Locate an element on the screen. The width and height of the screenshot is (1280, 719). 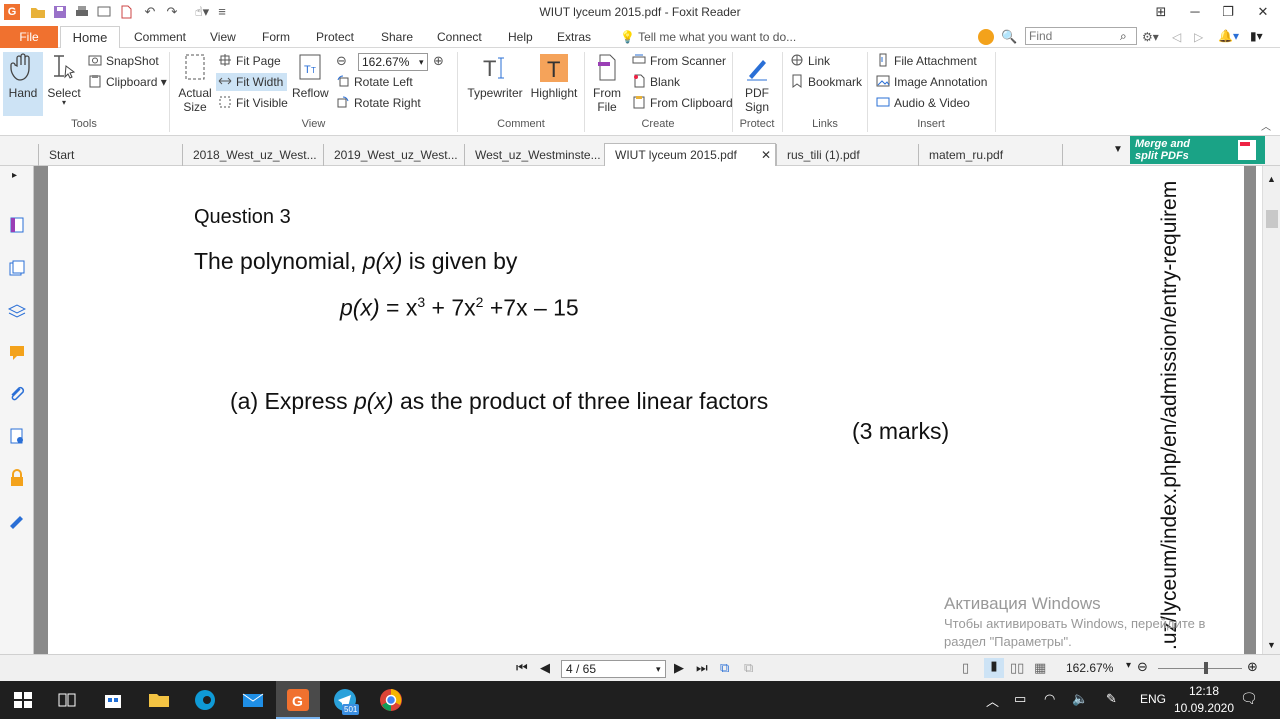
link-button: Link is located at coordinates (810, 61).